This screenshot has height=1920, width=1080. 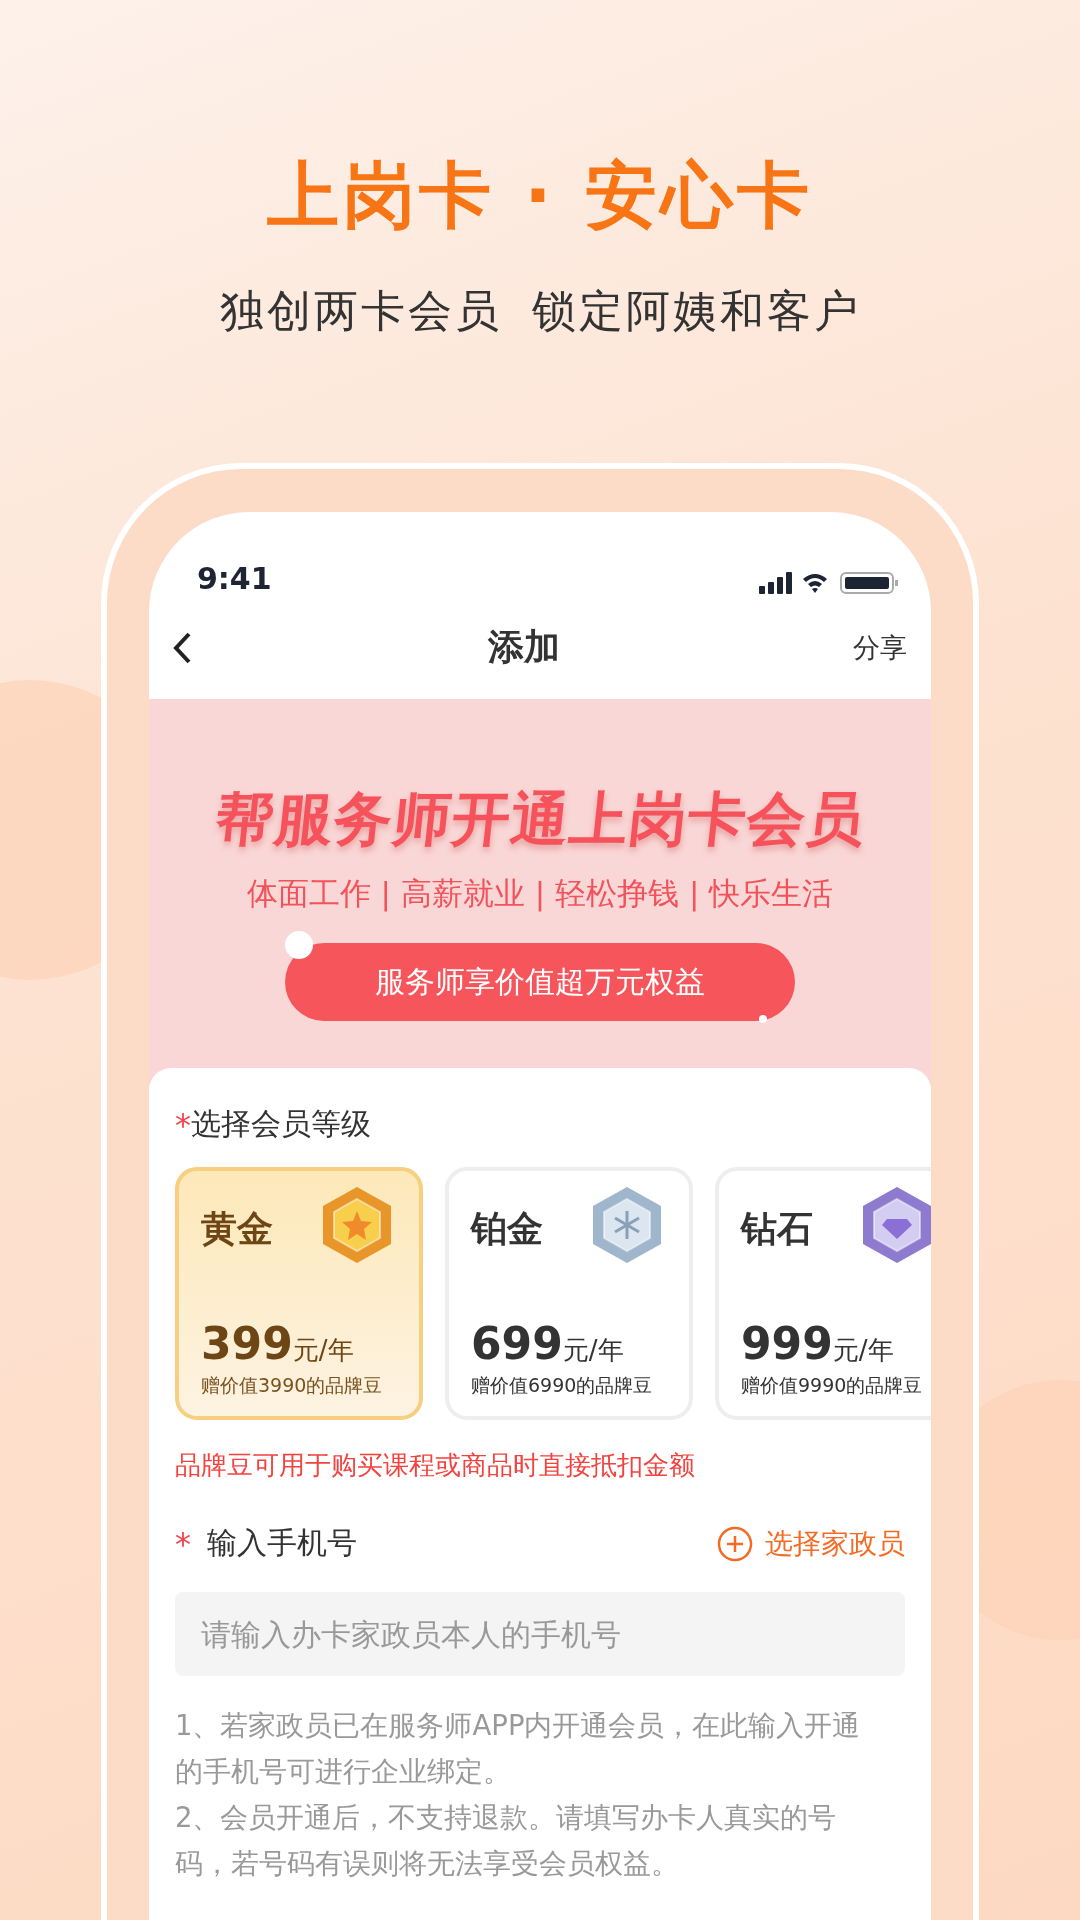 I want to click on section-label: 输入手机号, so click(x=282, y=1543).